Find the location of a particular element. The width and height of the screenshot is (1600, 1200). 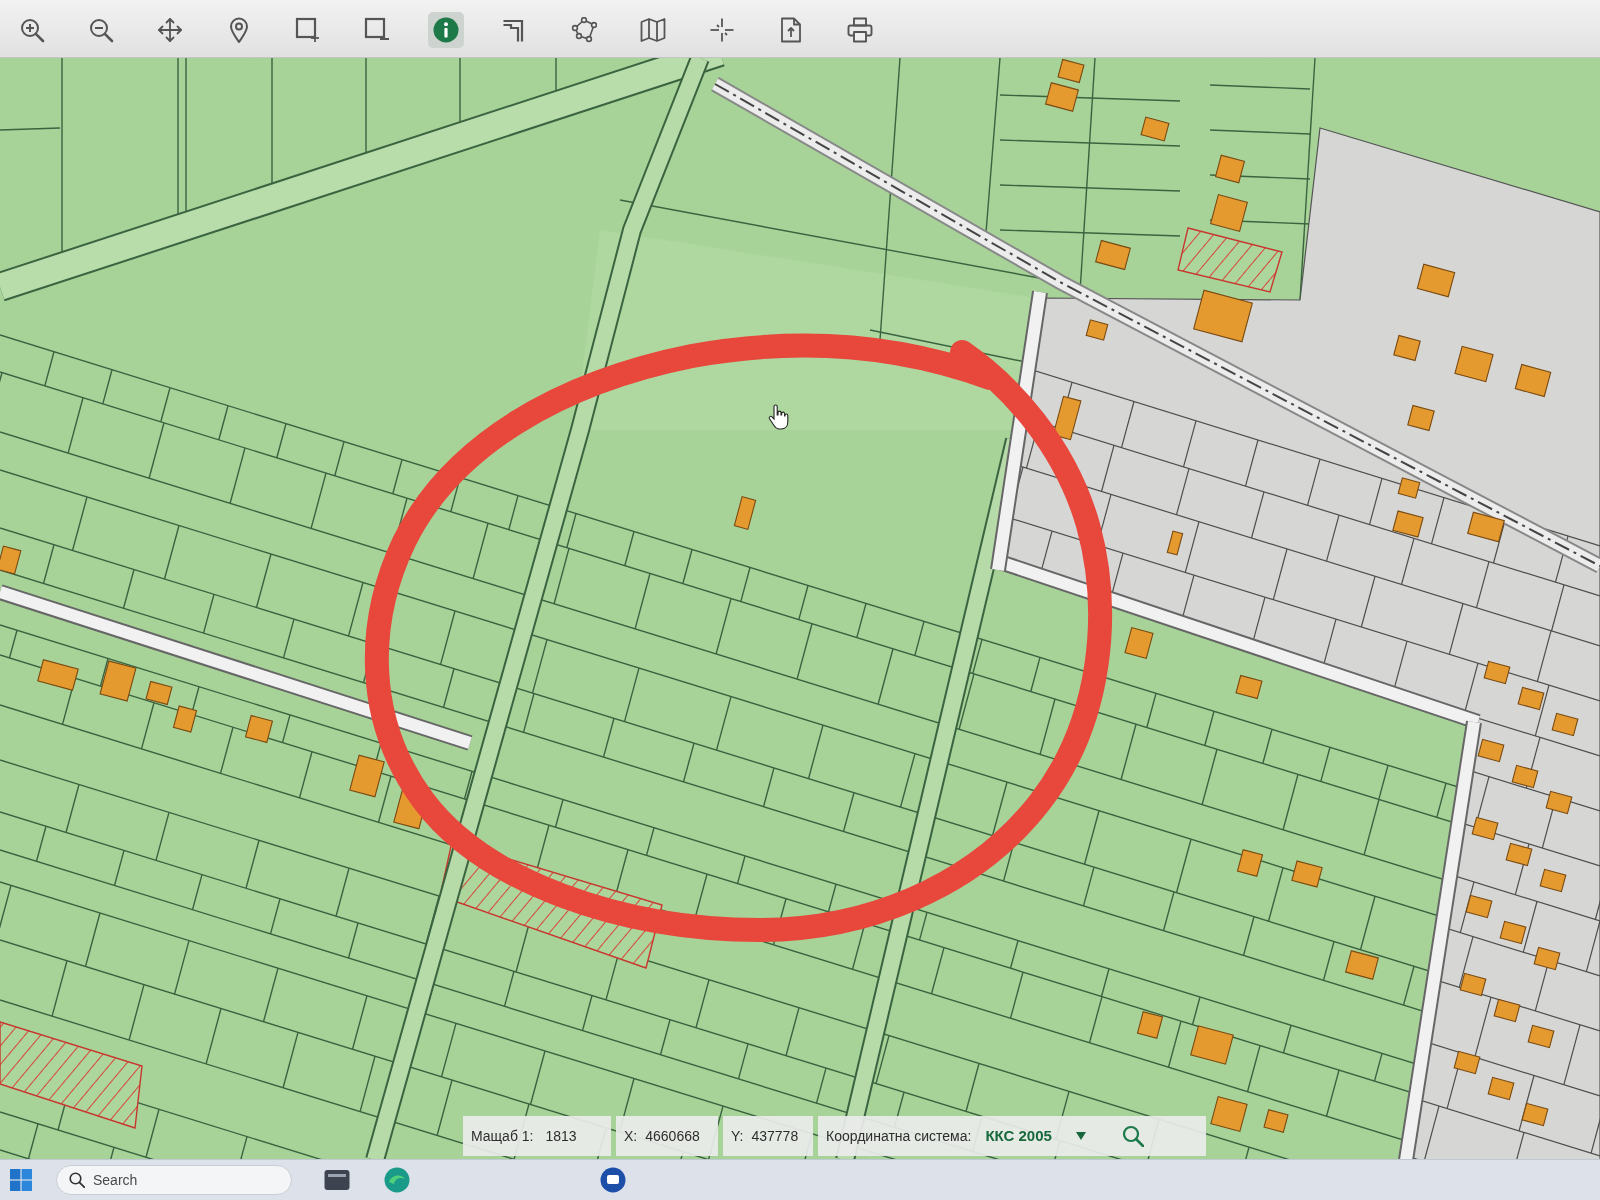

caret-icon is located at coordinates (1080, 1136).